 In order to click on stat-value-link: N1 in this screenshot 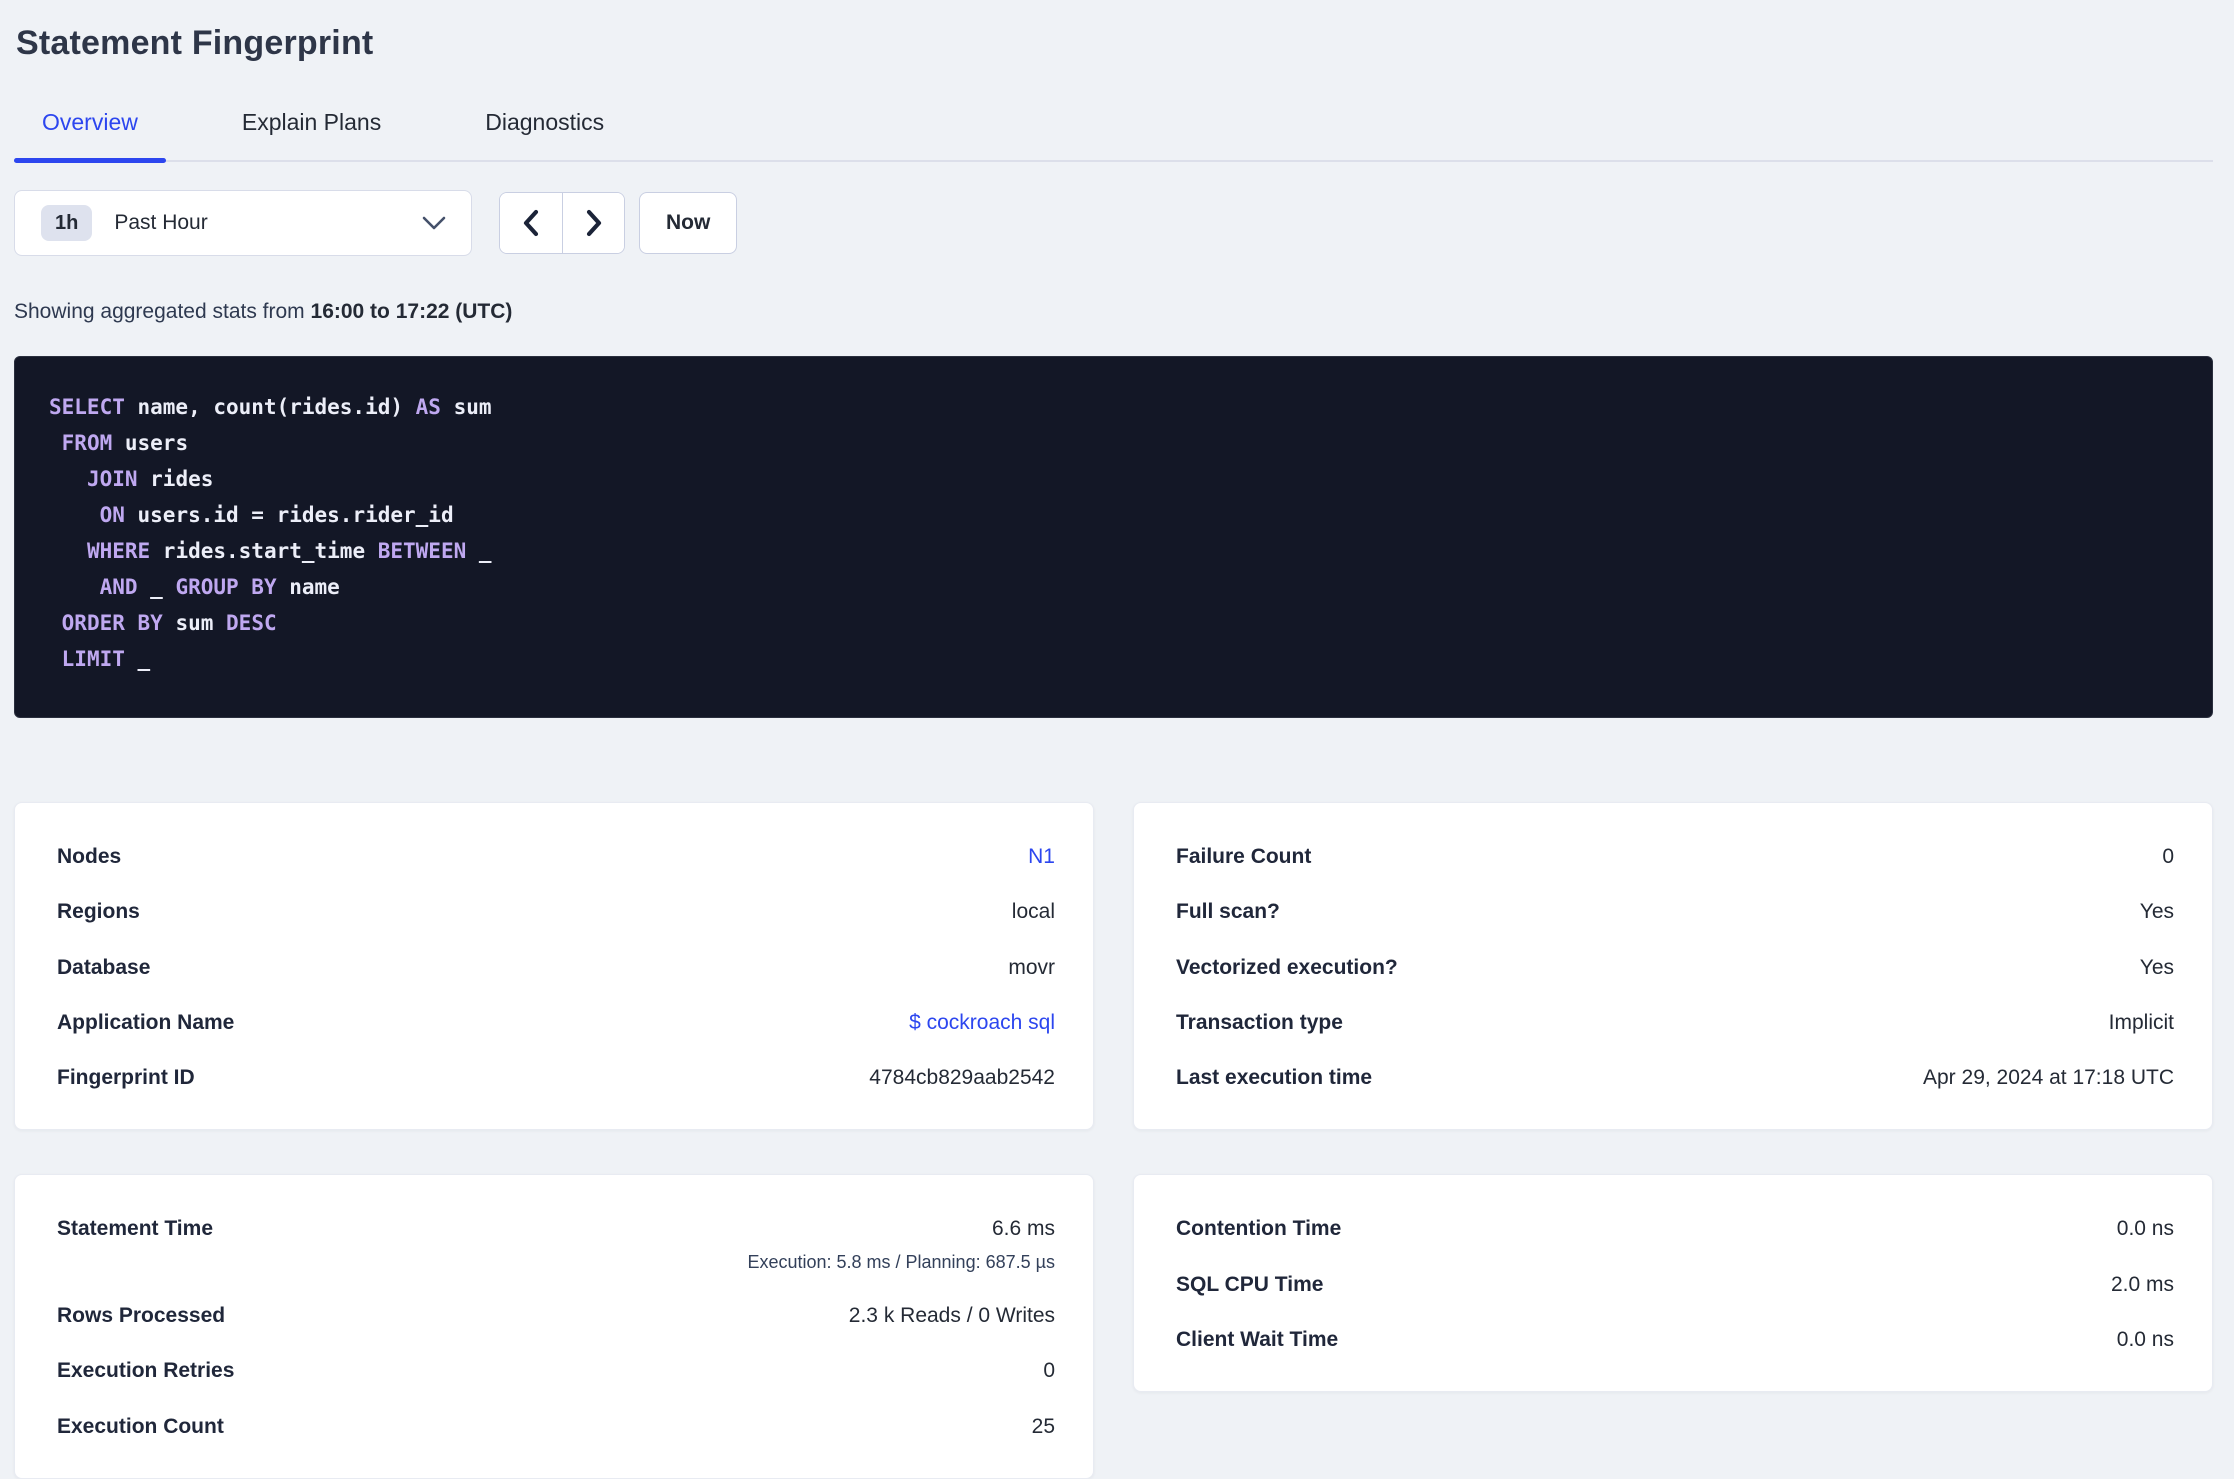, I will do `click(1041, 856)`.